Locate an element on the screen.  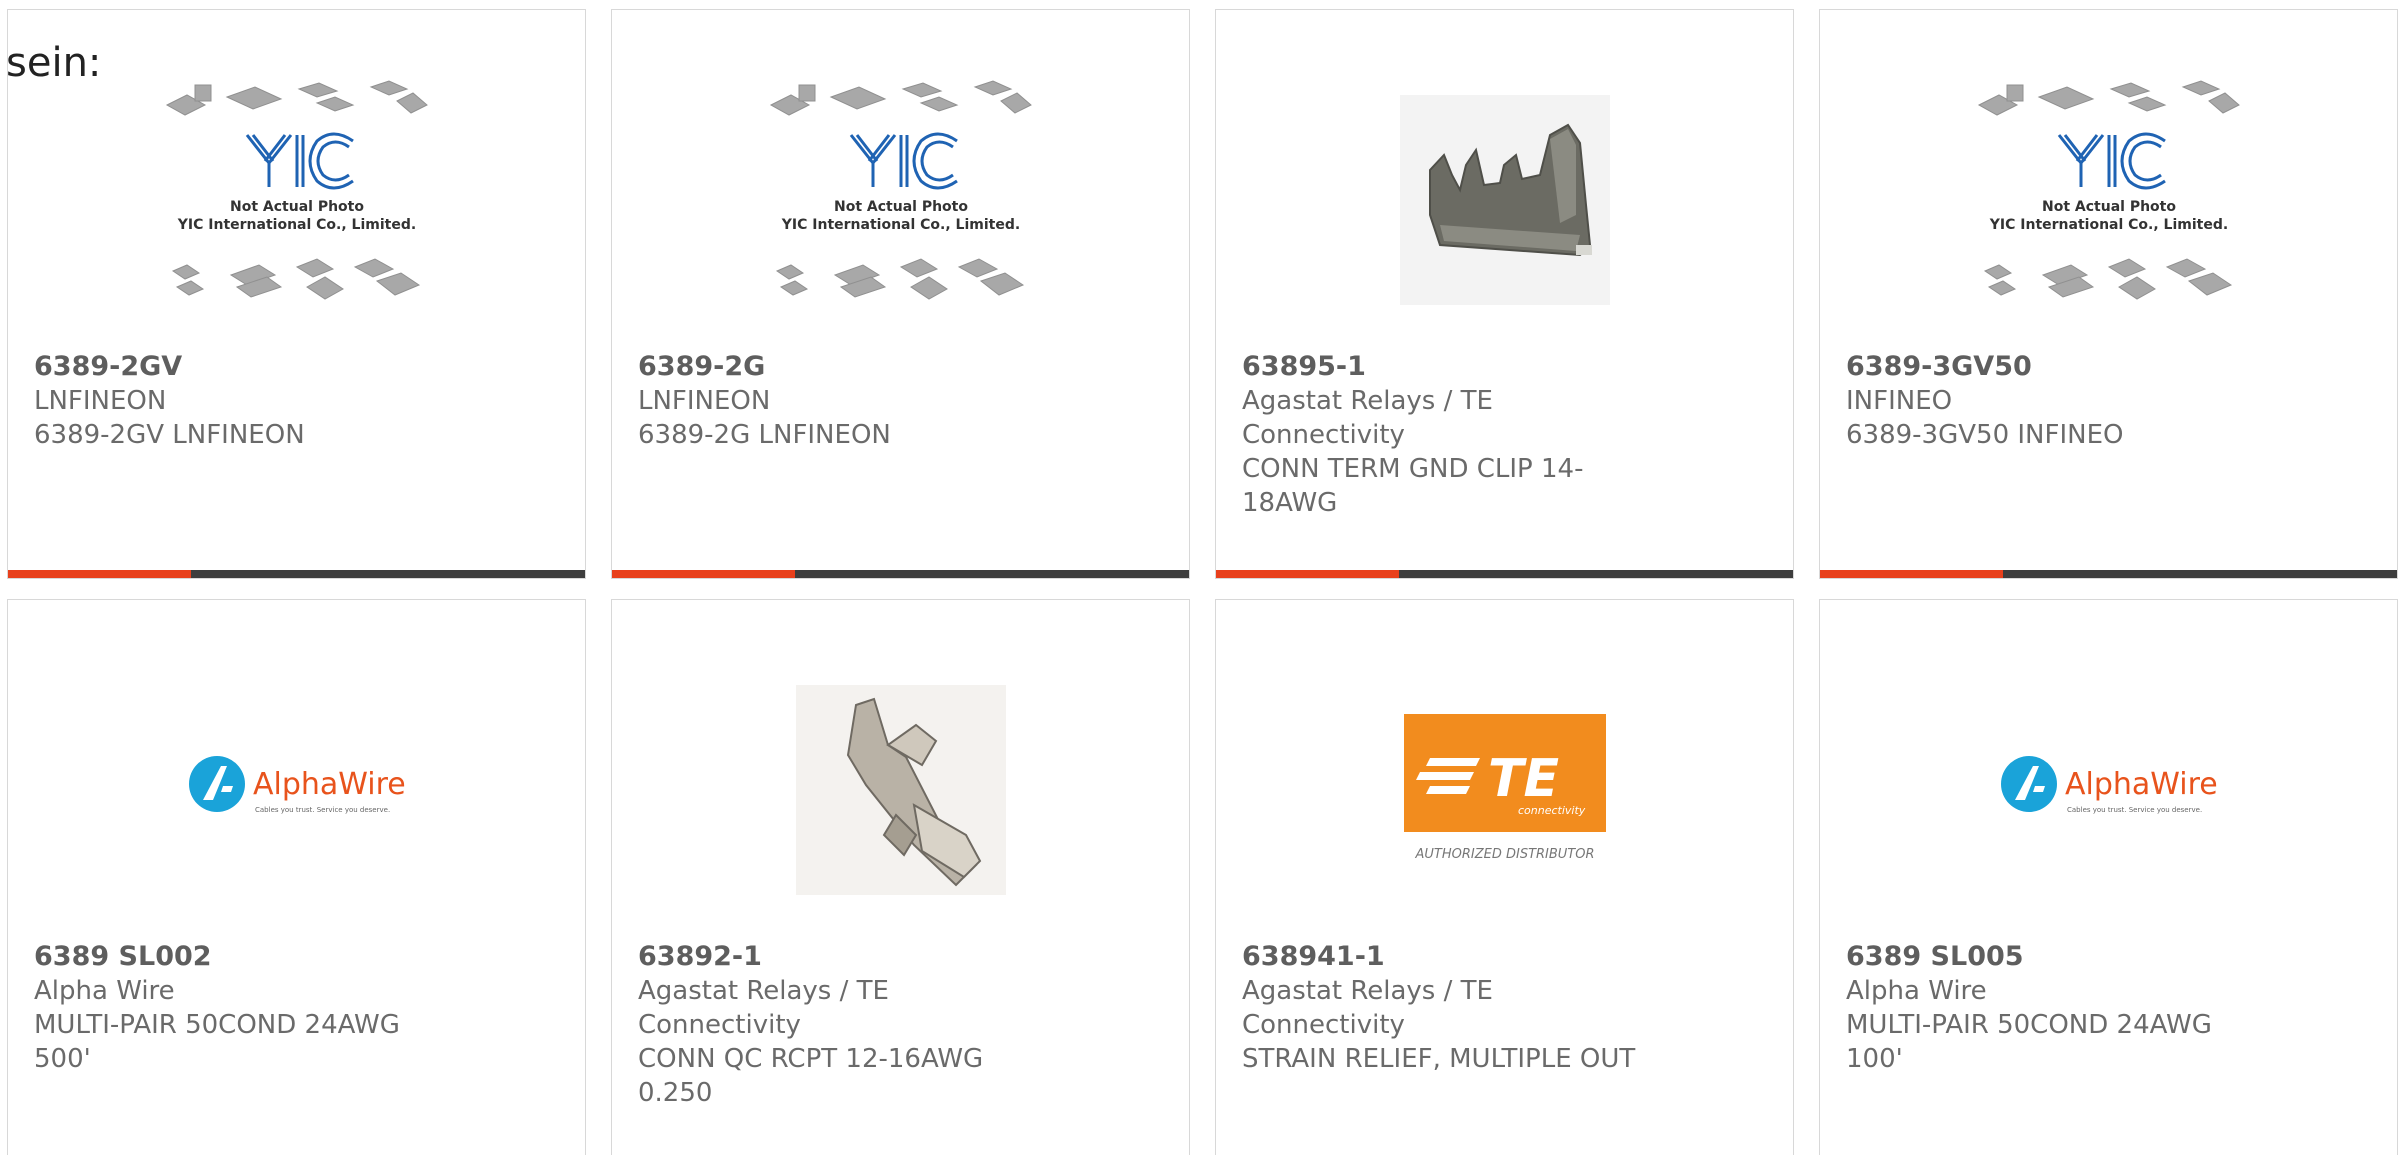
description-line-2: 500' is located at coordinates (62, 1059).